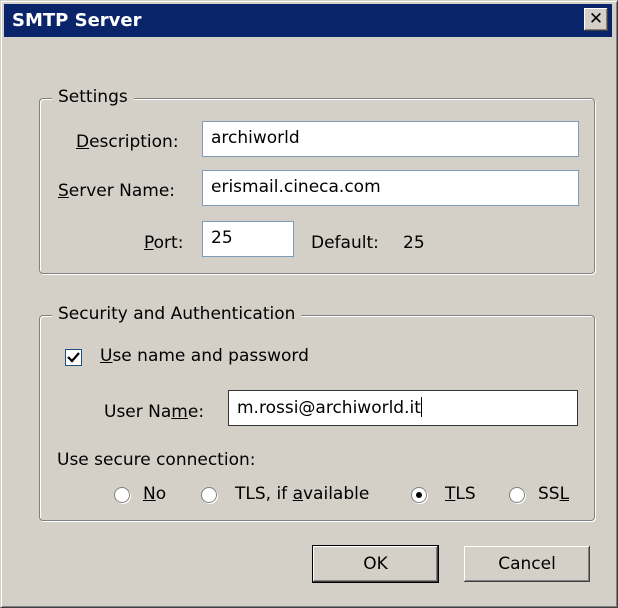 The image size is (618, 608). Describe the element at coordinates (156, 460) in the screenshot. I see `secure-connection-label: Use secure connection:` at that location.